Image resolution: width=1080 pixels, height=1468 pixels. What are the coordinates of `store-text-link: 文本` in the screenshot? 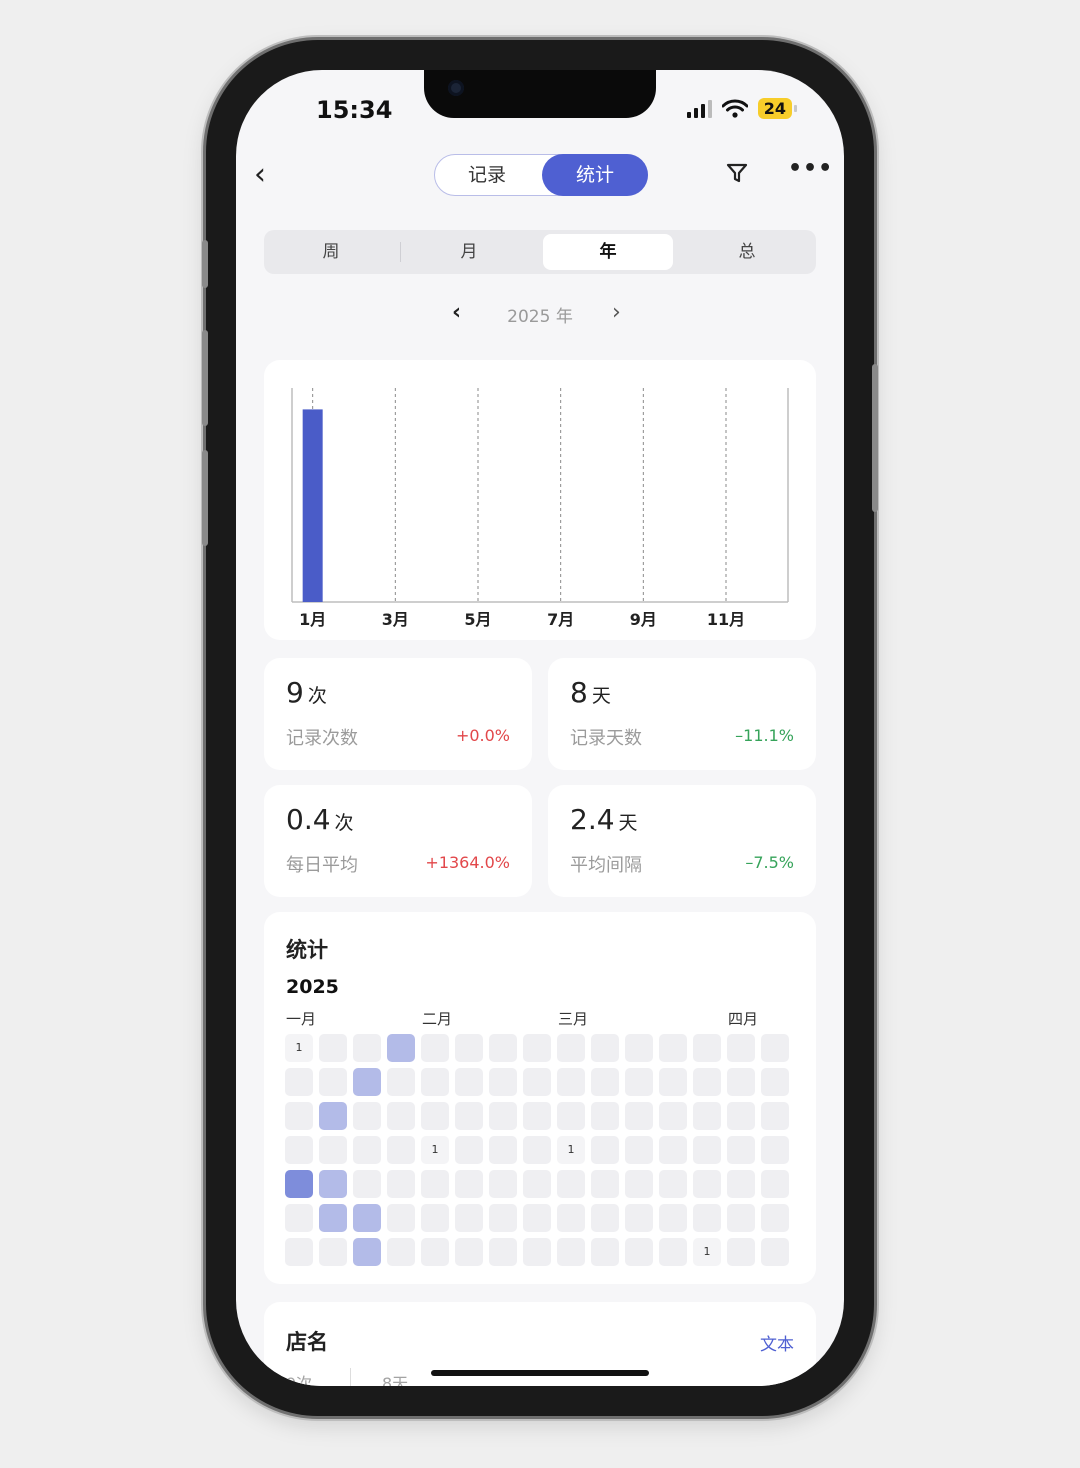 It's located at (777, 1342).